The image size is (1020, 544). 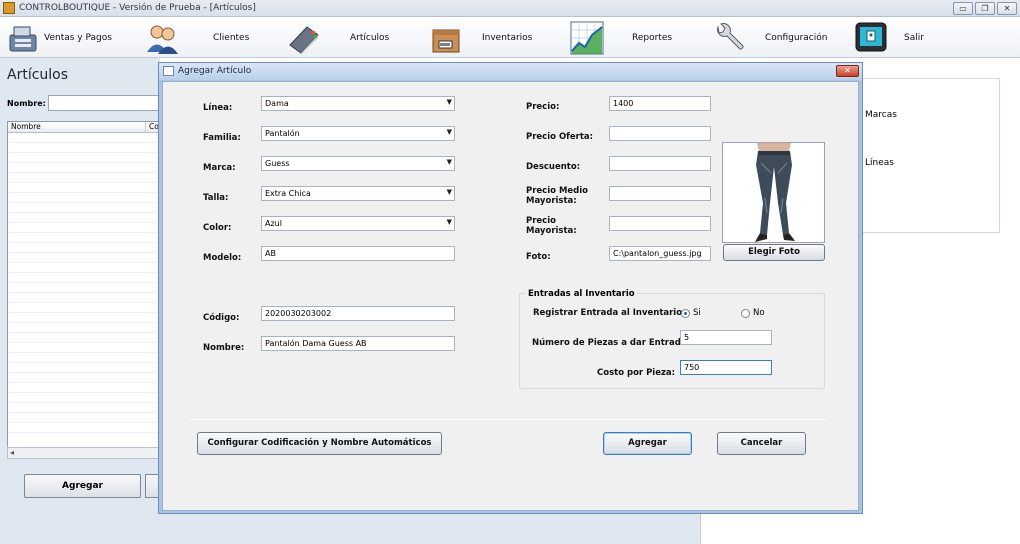 I want to click on linea-label: Línea:, so click(x=218, y=108).